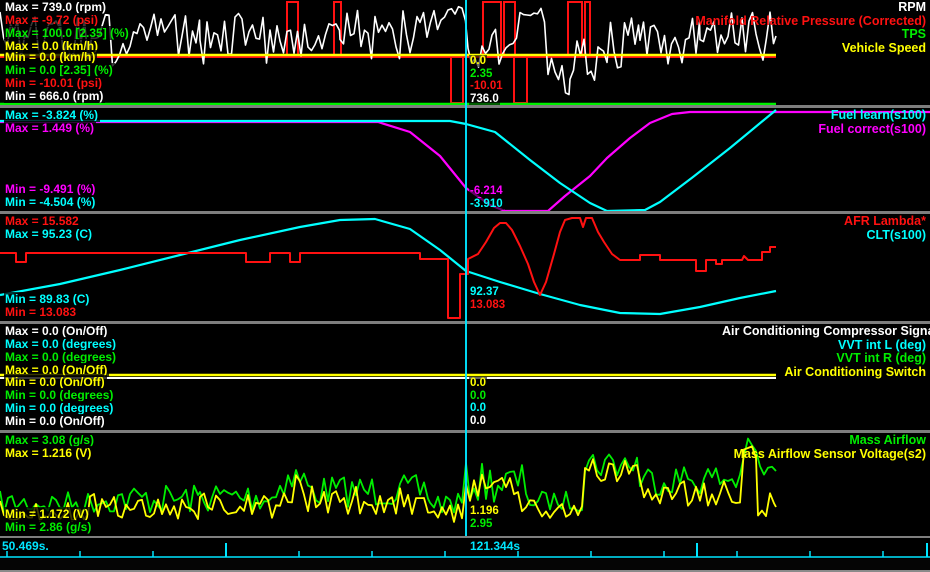 The image size is (930, 572). I want to click on stat-line: Max = 739.0 (rpm), so click(56, 7).